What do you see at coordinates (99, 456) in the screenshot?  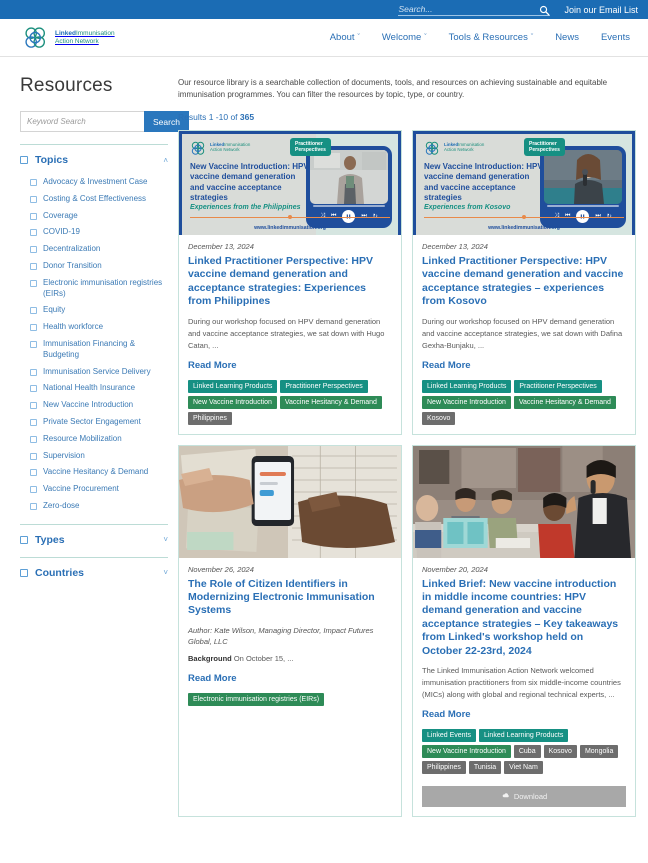 I see `facet-item-supervision: Supervision` at bounding box center [99, 456].